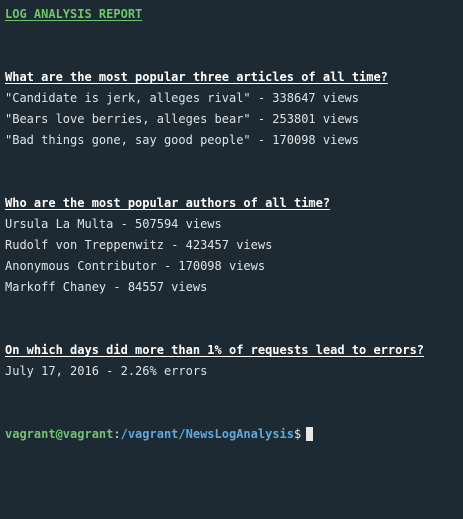 This screenshot has width=463, height=519. Describe the element at coordinates (106, 371) in the screenshot. I see `error-day-row: July 17, 2016 - 2.26% errors` at that location.